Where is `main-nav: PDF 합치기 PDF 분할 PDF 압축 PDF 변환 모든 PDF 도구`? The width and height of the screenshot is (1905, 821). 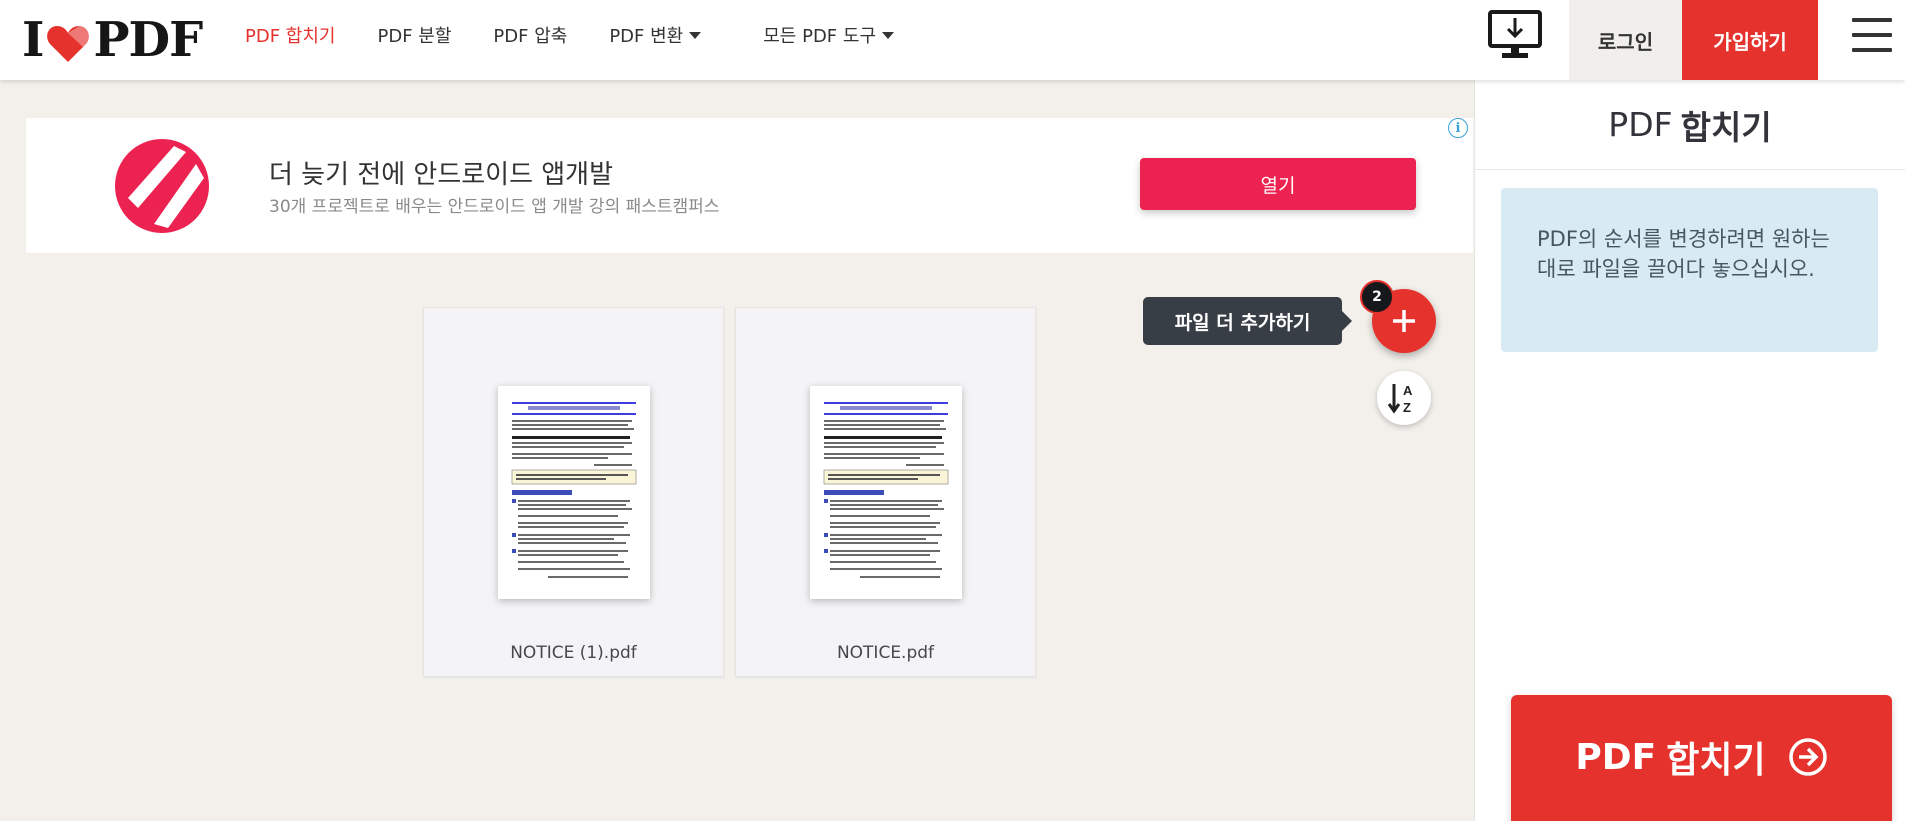 main-nav: PDF 합치기 PDF 분할 PDF 압축 PDF 변환 모든 PDF 도구 is located at coordinates (590, 35).